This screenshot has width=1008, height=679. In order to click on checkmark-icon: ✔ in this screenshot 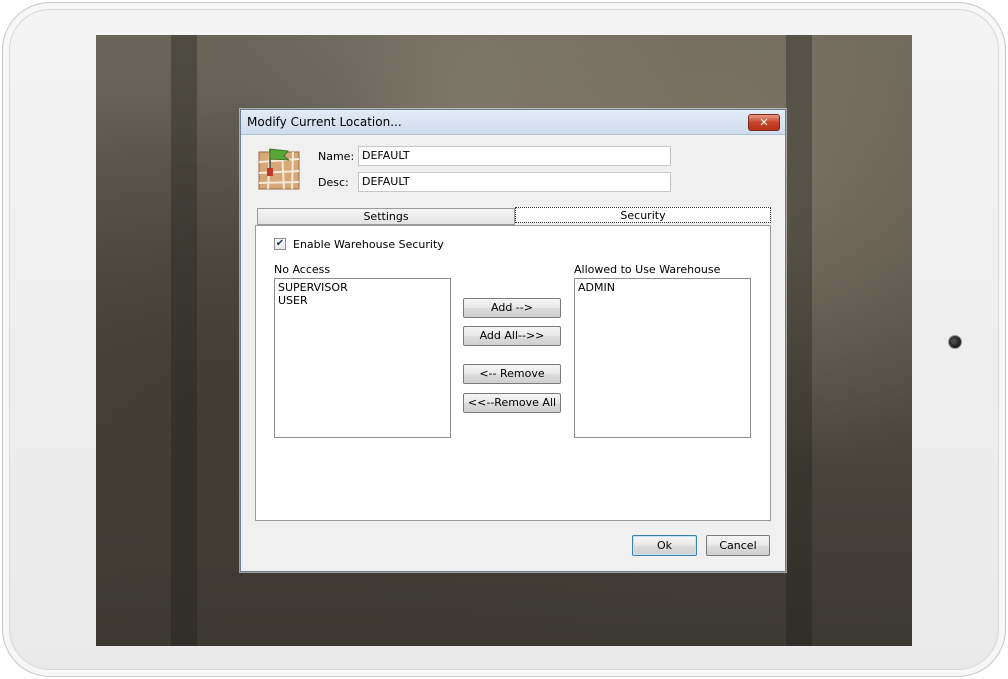, I will do `click(280, 243)`.